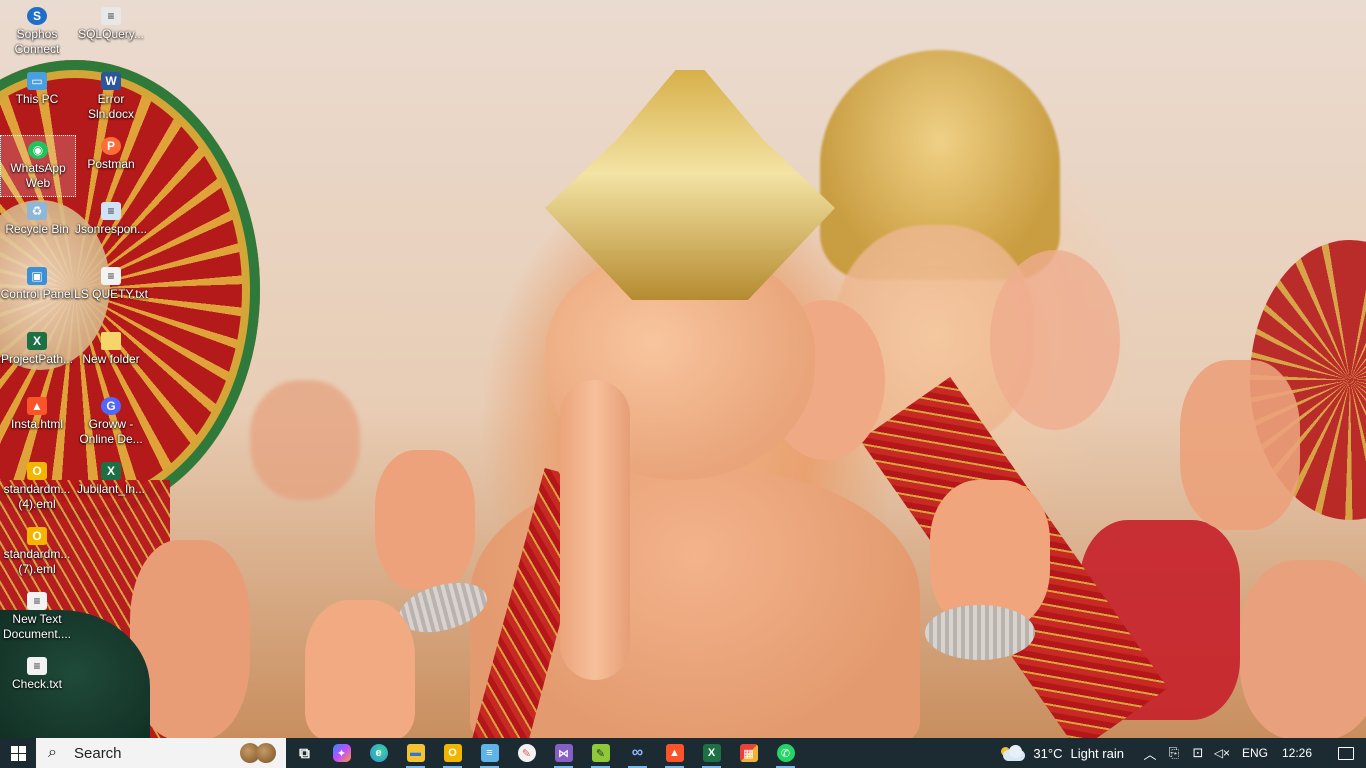 The height and width of the screenshot is (768, 1366). I want to click on sql-file-icon: ≡, so click(111, 16).